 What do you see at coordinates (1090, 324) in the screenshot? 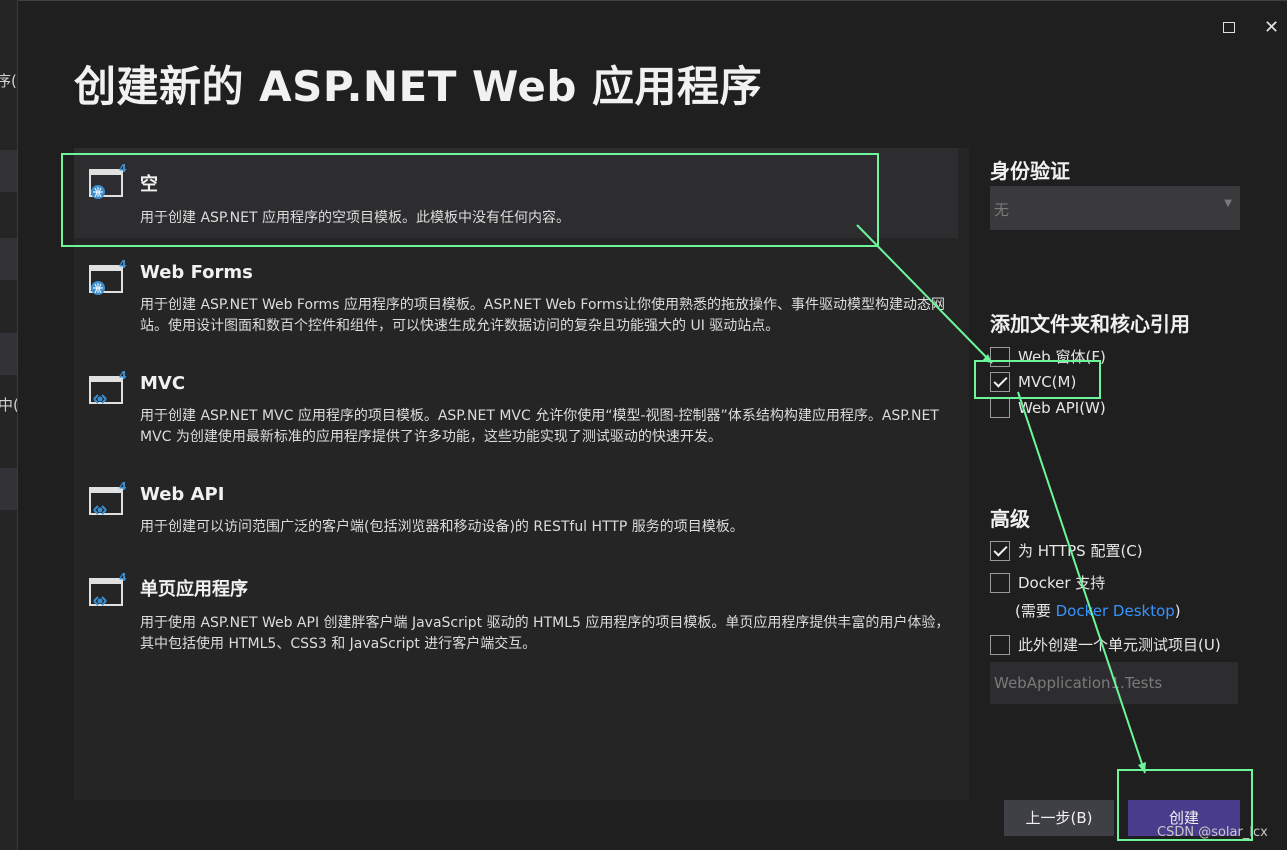
I see `folders-heading: 添加文件夹和核心引用` at bounding box center [1090, 324].